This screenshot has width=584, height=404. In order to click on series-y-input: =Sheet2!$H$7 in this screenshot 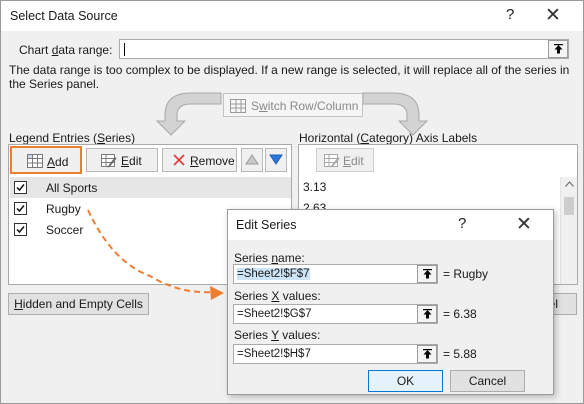, I will do `click(335, 354)`.